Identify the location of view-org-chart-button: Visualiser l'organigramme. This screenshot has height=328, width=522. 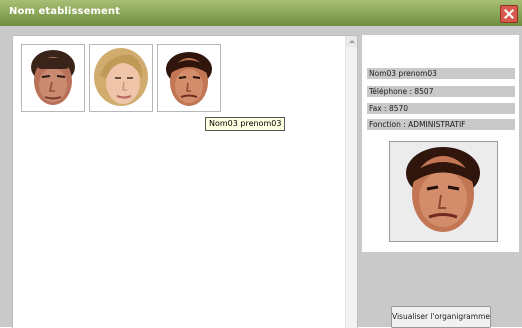
(441, 317).